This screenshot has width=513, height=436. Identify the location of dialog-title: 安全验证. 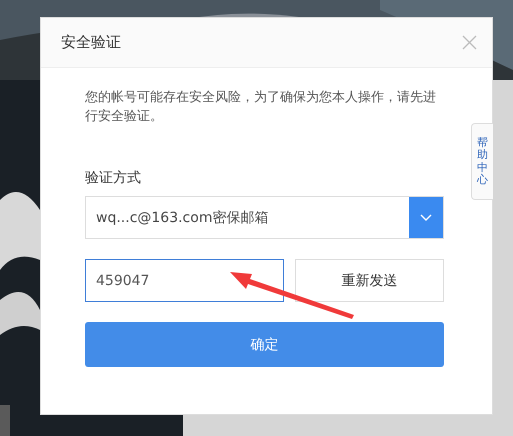
(91, 42).